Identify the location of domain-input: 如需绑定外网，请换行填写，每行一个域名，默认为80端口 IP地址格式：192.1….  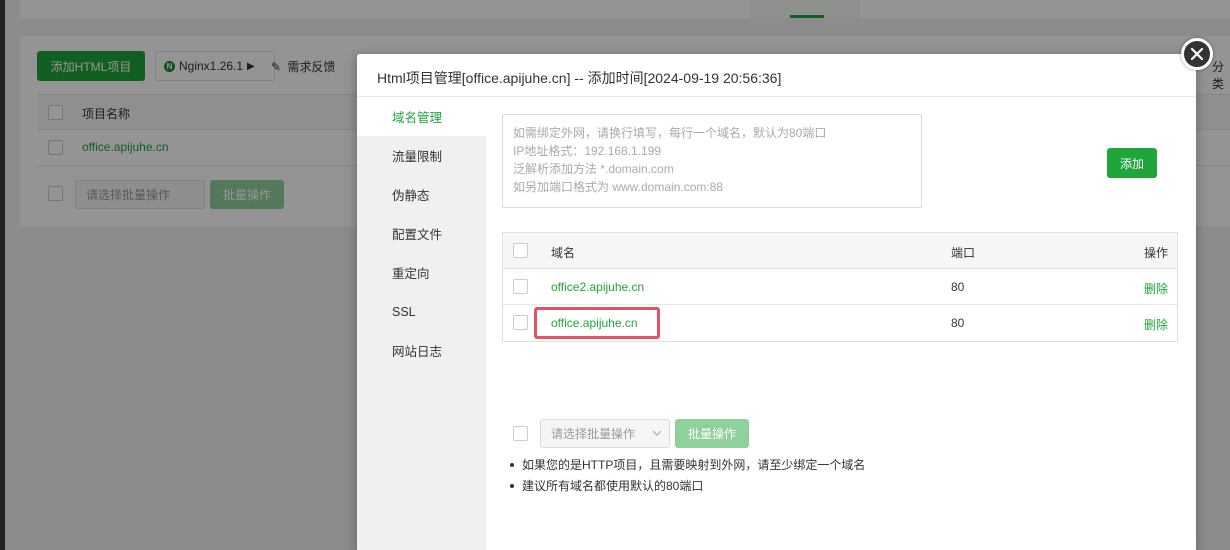
(712, 161).